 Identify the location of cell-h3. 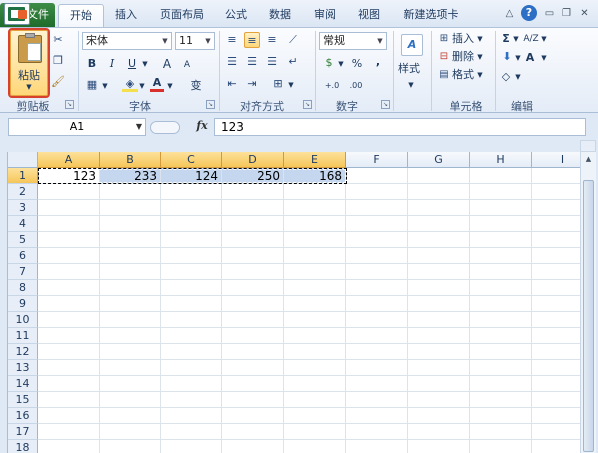
(501, 208).